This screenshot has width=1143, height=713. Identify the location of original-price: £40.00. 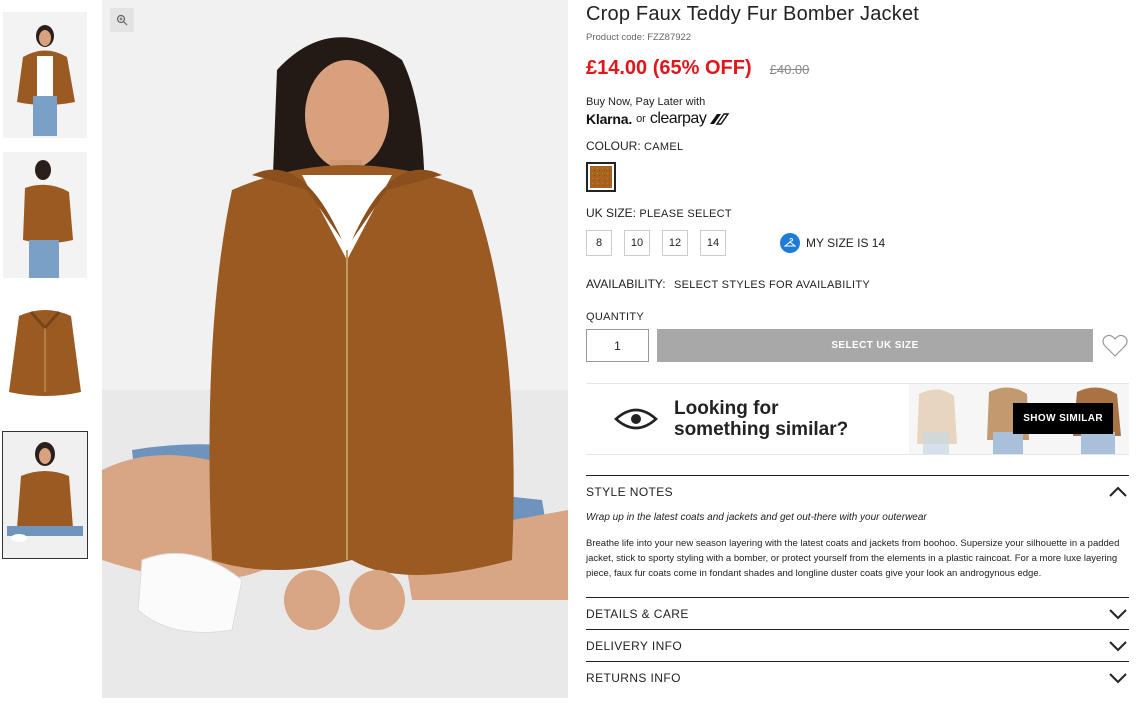
(789, 69).